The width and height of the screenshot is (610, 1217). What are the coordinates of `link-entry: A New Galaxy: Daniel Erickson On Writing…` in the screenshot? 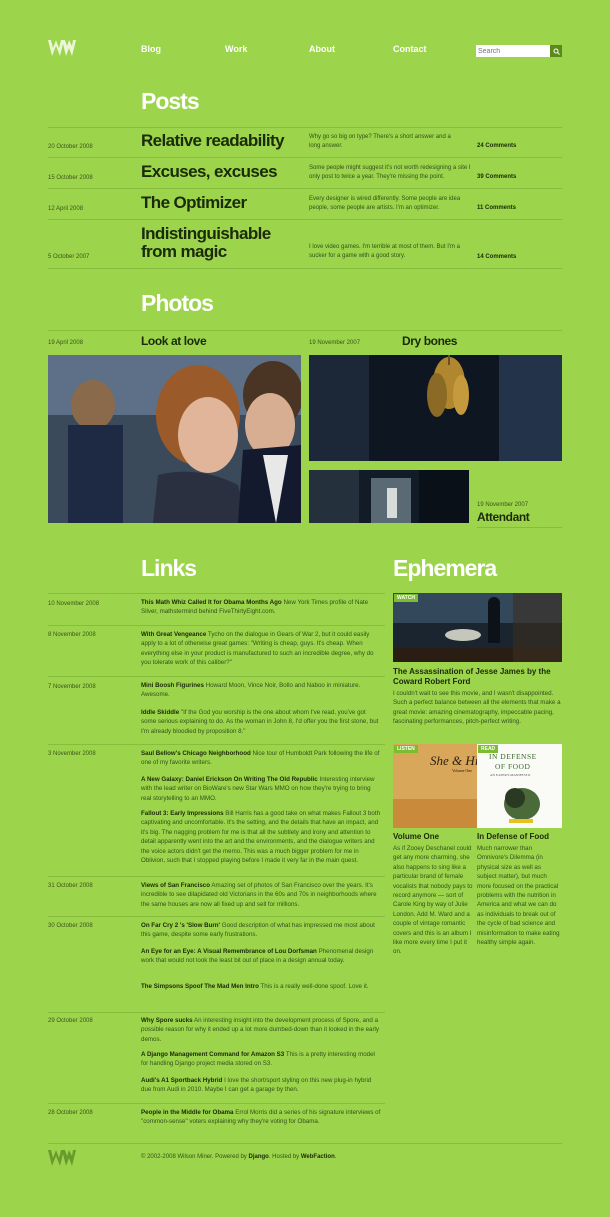 It's located at (261, 789).